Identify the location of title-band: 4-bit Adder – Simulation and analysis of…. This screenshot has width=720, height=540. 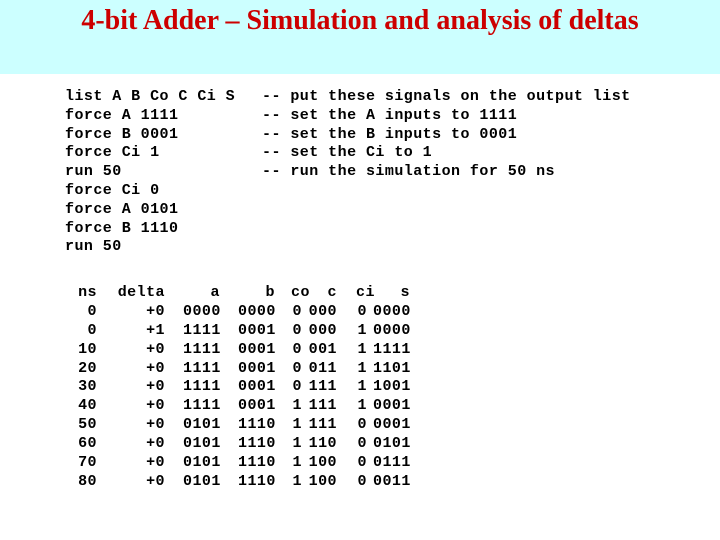
(360, 37).